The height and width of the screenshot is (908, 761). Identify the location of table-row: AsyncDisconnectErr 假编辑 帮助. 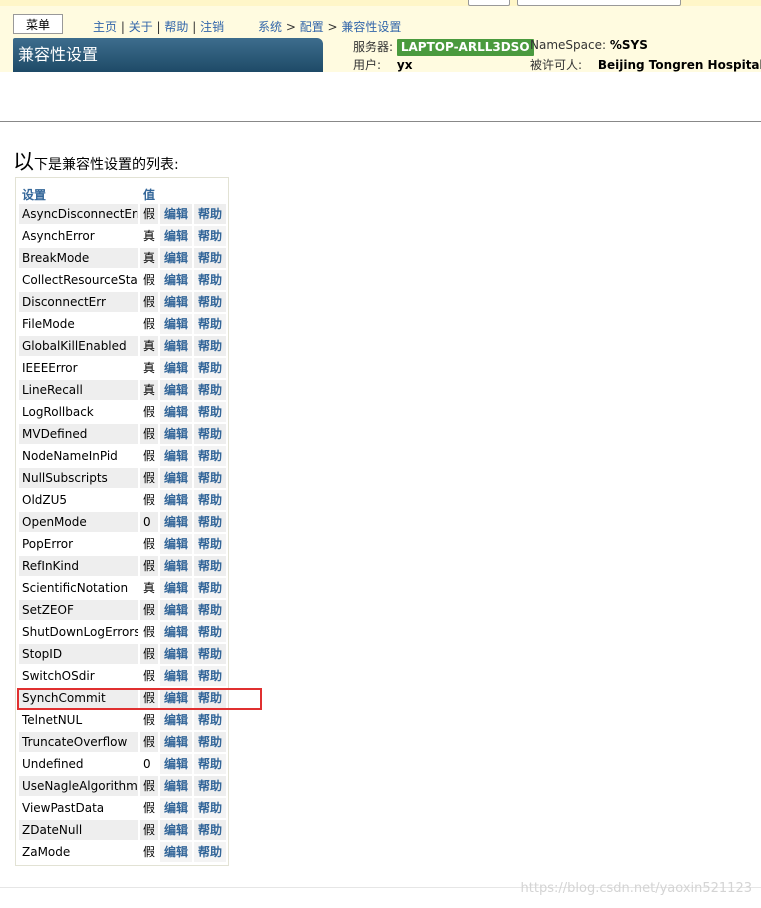
(123, 214).